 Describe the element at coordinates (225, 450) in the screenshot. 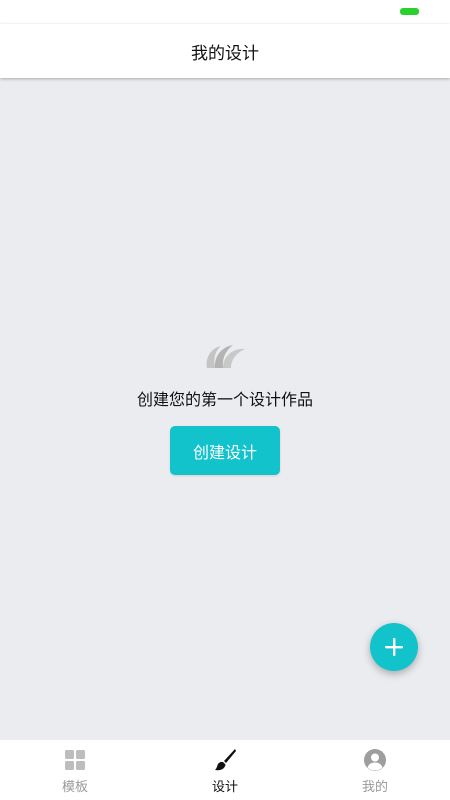

I see `create-design-button: 创建设计` at that location.